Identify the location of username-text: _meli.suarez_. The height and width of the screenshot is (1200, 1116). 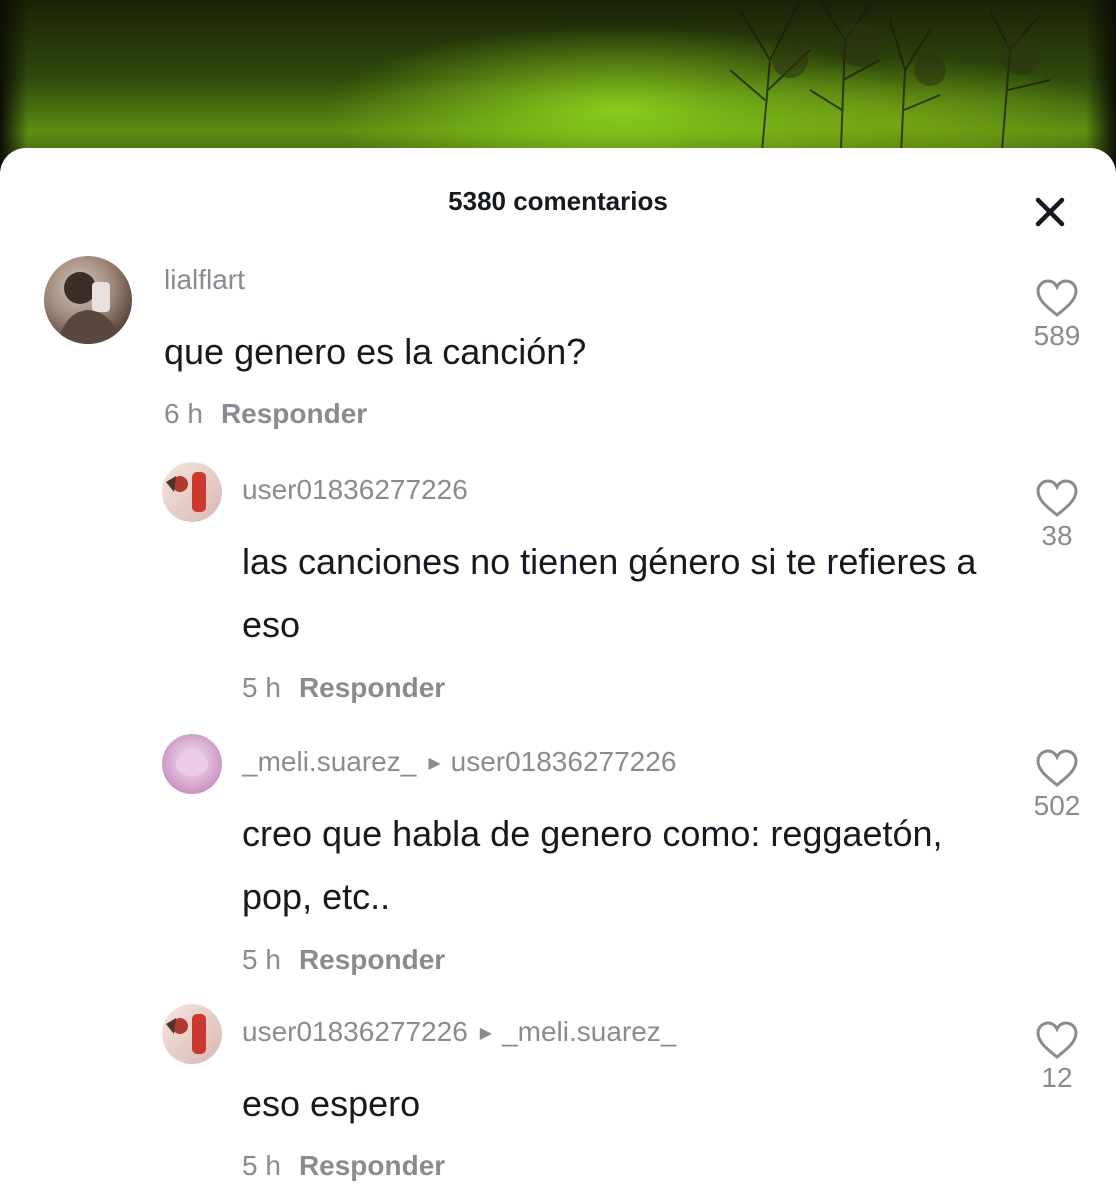
(329, 761).